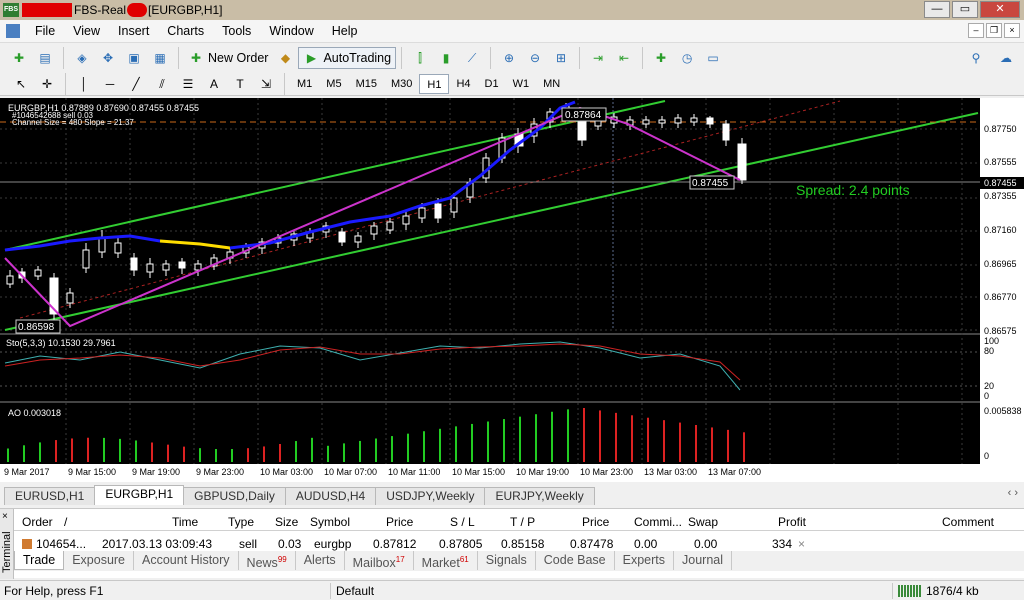 The image size is (1024, 600). What do you see at coordinates (286, 522) in the screenshot?
I see `col-size: Size` at bounding box center [286, 522].